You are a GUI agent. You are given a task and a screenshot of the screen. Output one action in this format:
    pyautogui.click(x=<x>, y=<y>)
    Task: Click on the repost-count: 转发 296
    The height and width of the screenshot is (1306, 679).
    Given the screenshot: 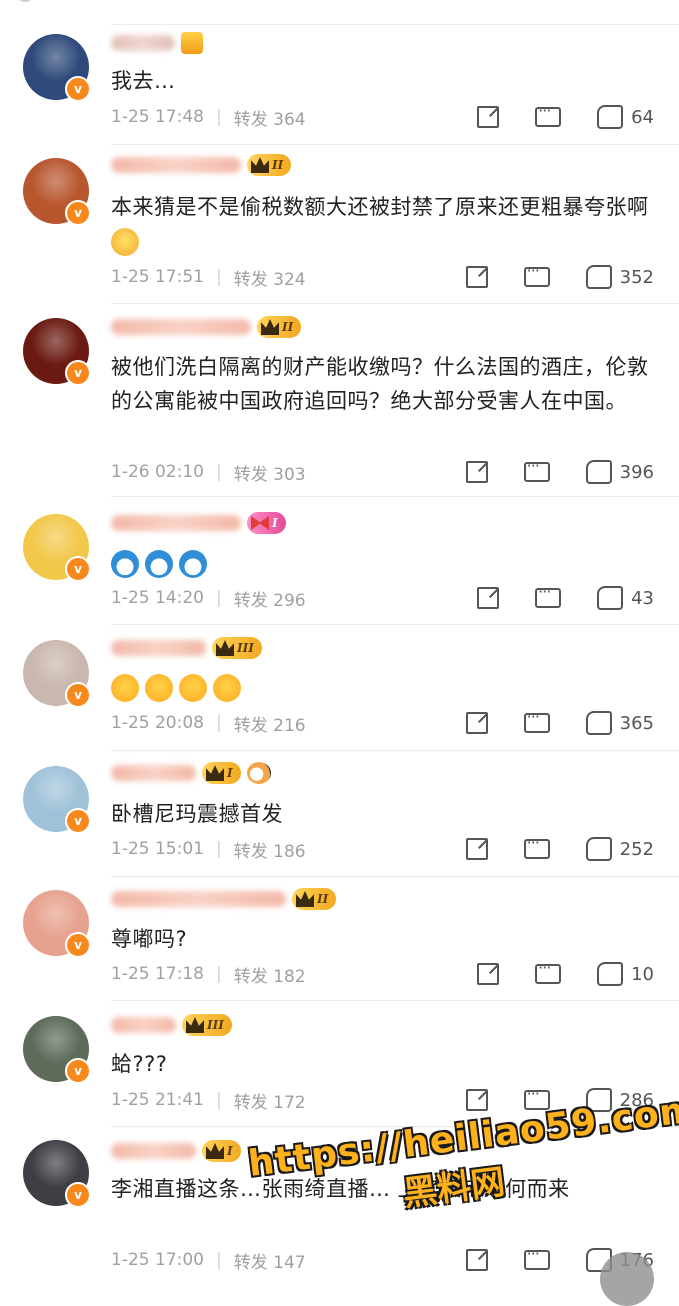 What is the action you would take?
    pyautogui.click(x=270, y=598)
    